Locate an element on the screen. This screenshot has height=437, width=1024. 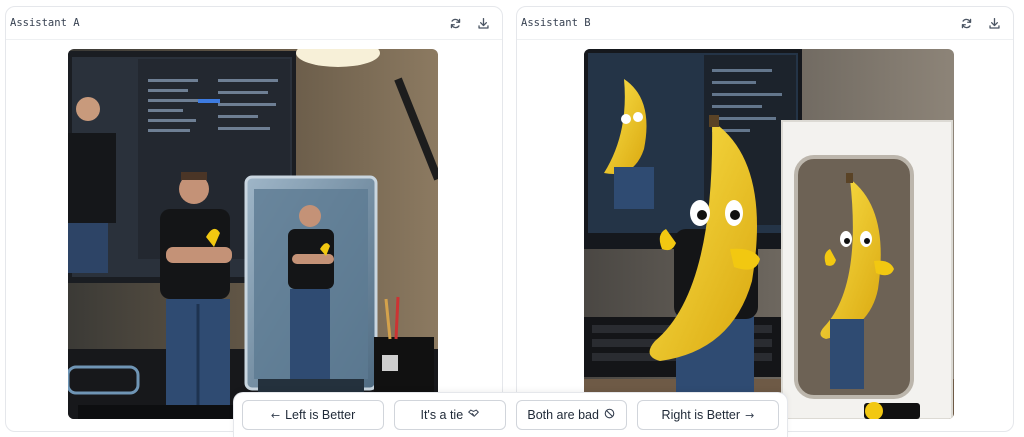
arrow-right-icon: → is located at coordinates (750, 415).